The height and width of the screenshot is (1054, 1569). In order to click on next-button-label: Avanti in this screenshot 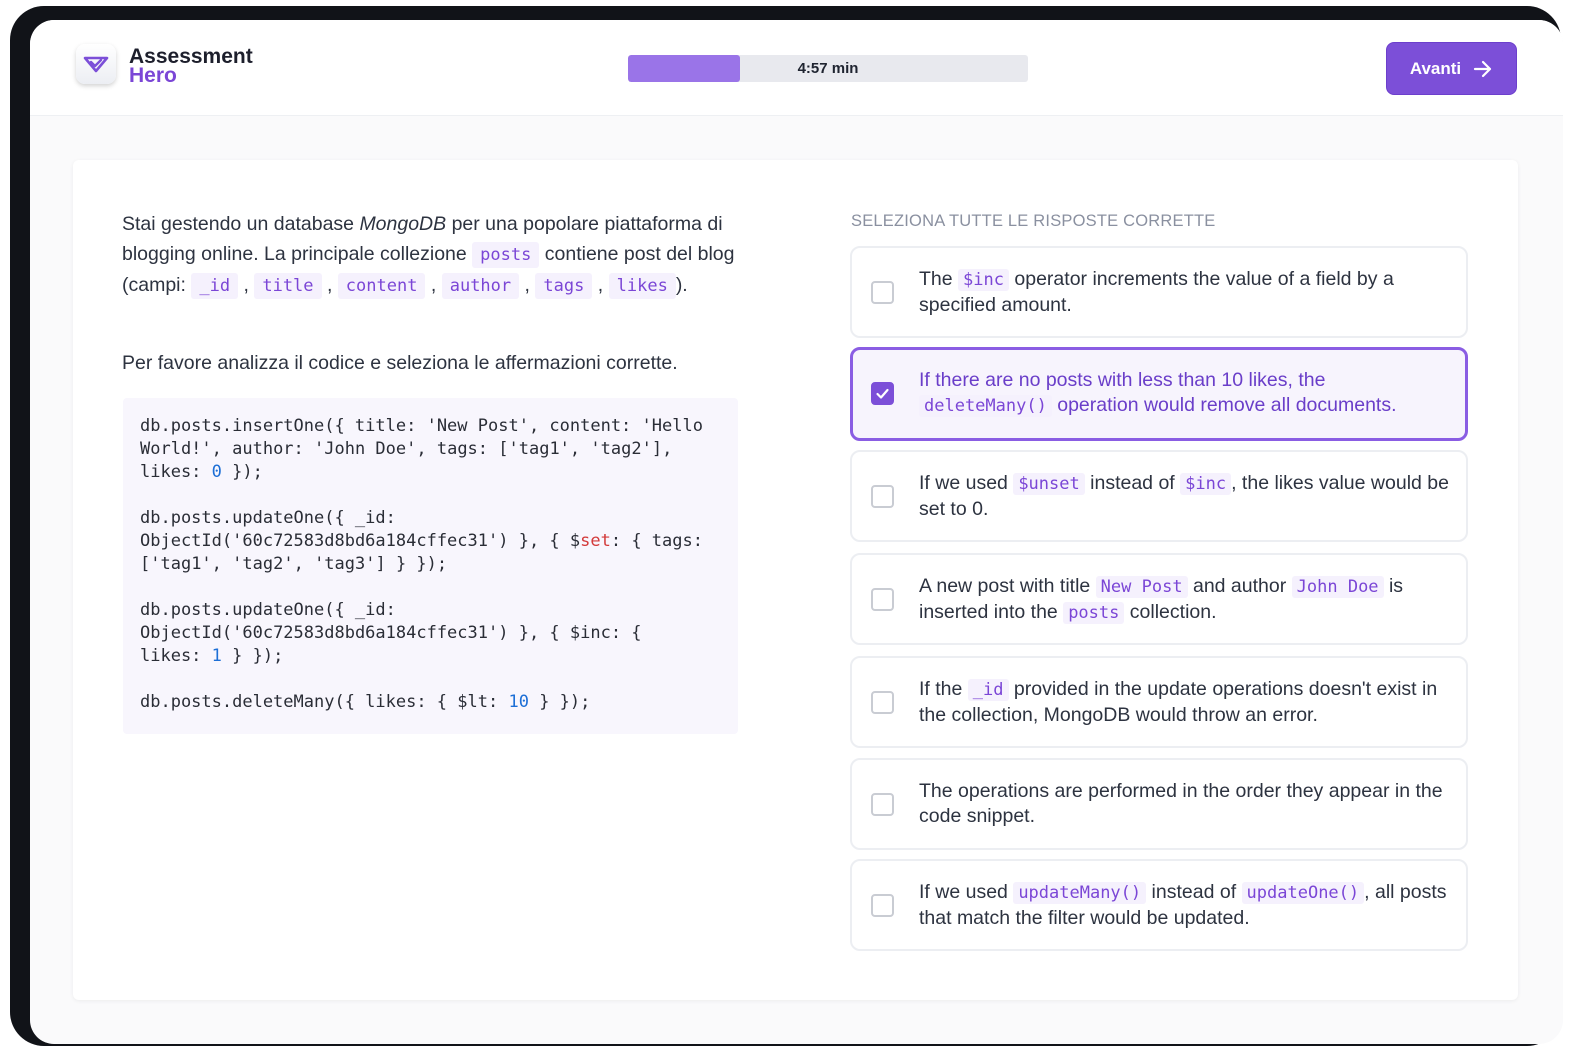, I will do `click(1435, 68)`.